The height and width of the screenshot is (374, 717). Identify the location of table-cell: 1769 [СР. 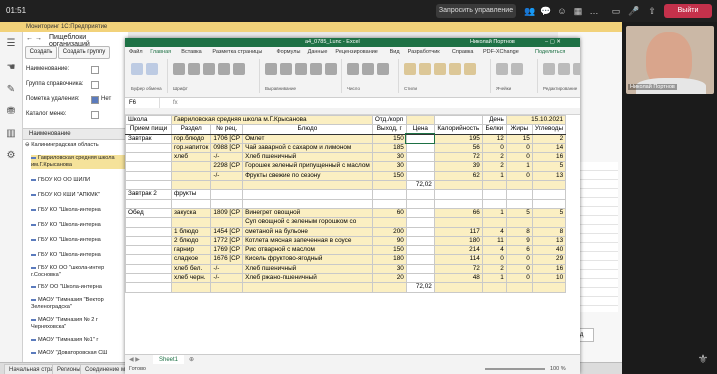
(227, 250).